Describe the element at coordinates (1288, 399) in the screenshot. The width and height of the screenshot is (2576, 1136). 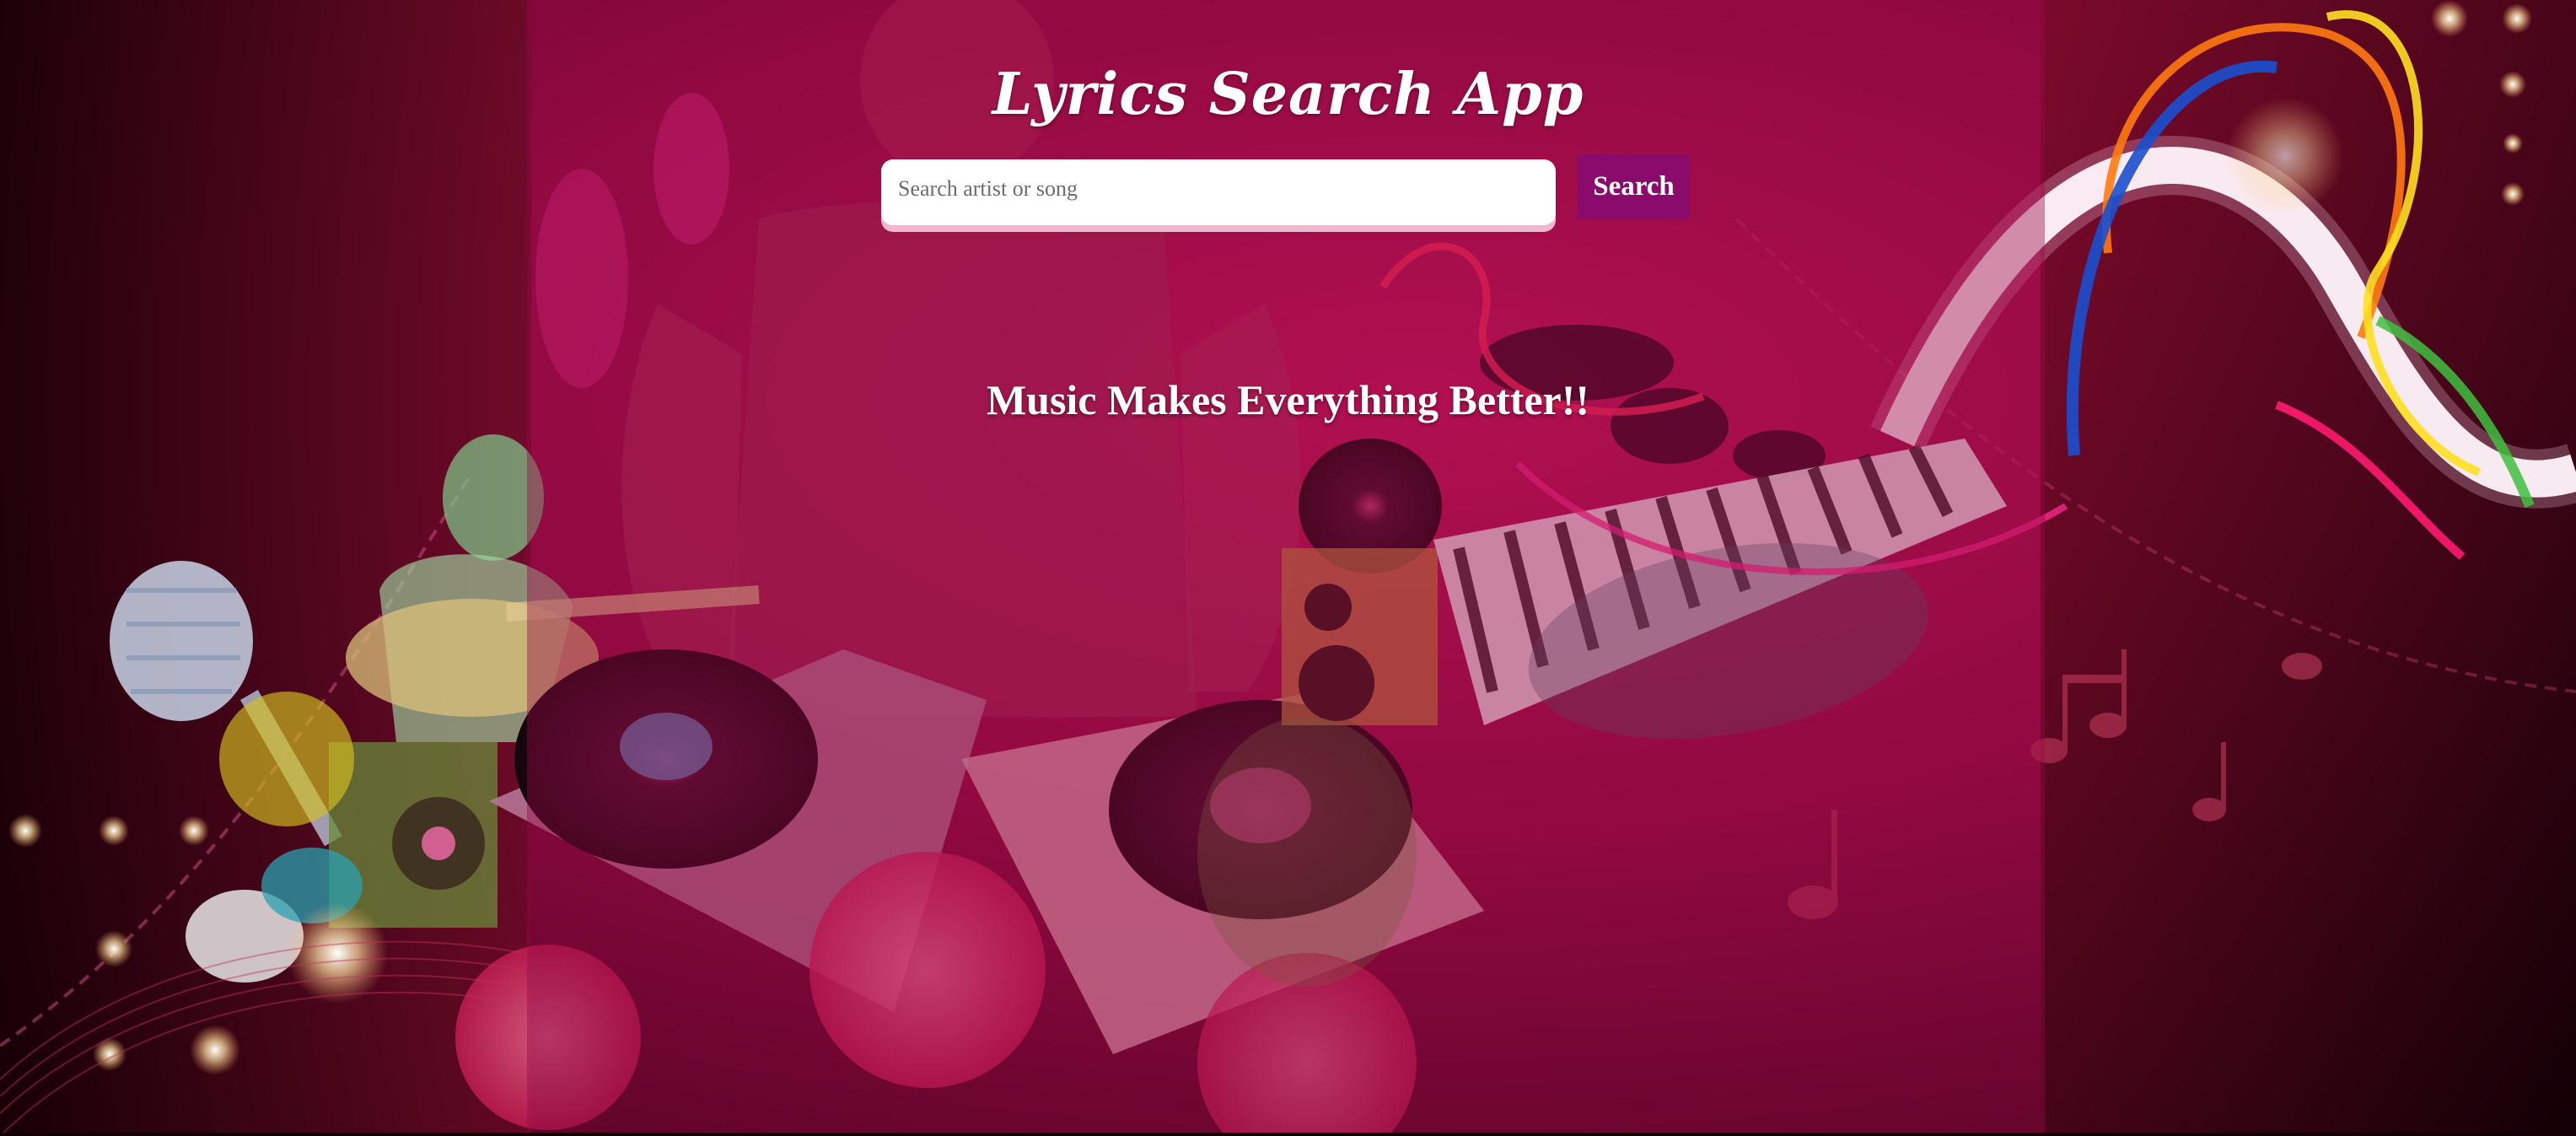
I see `tagline: Music Makes Everything Better!!` at that location.